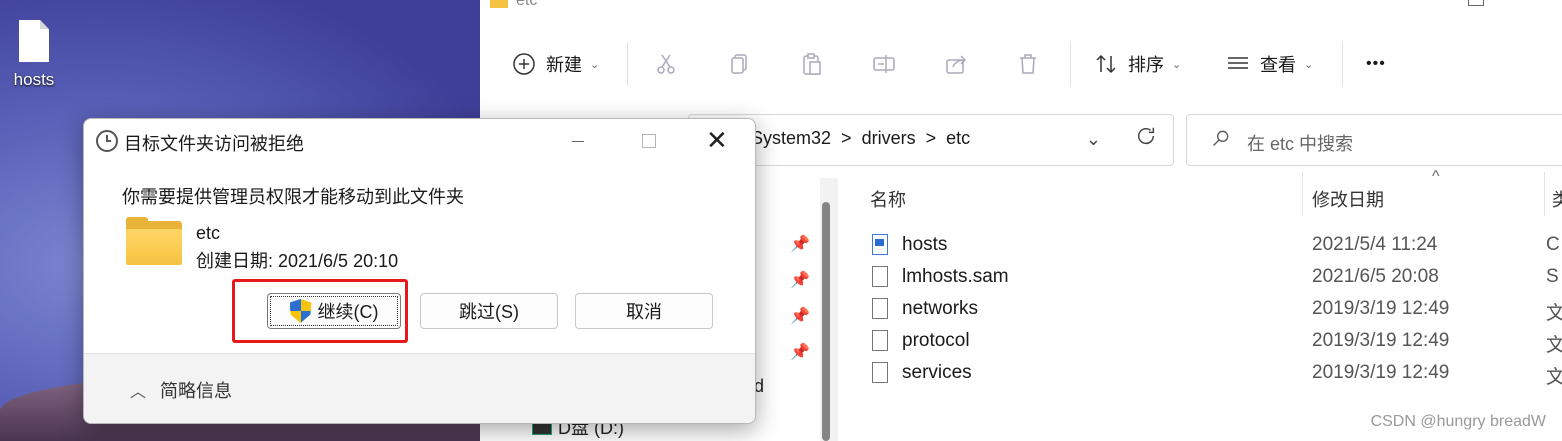 The width and height of the screenshot is (1562, 441). Describe the element at coordinates (1201, 341) in the screenshot. I see `table-row: protocol 2019/3/19 12:49 文` at that location.